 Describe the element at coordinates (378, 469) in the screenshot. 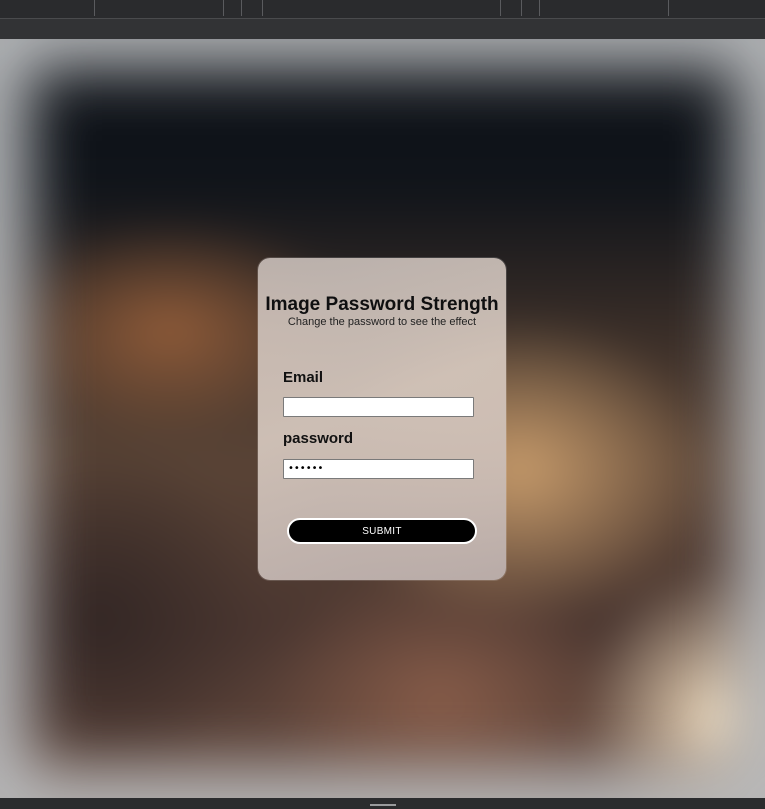

I see `password-field: ••••••` at that location.